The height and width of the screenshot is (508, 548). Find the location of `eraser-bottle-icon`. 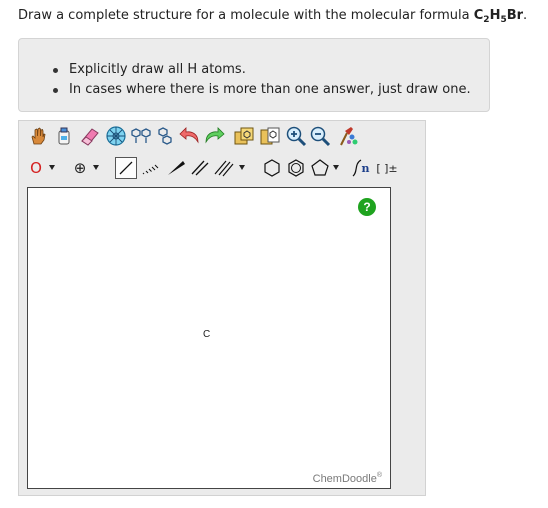

eraser-bottle-icon is located at coordinates (64, 136).